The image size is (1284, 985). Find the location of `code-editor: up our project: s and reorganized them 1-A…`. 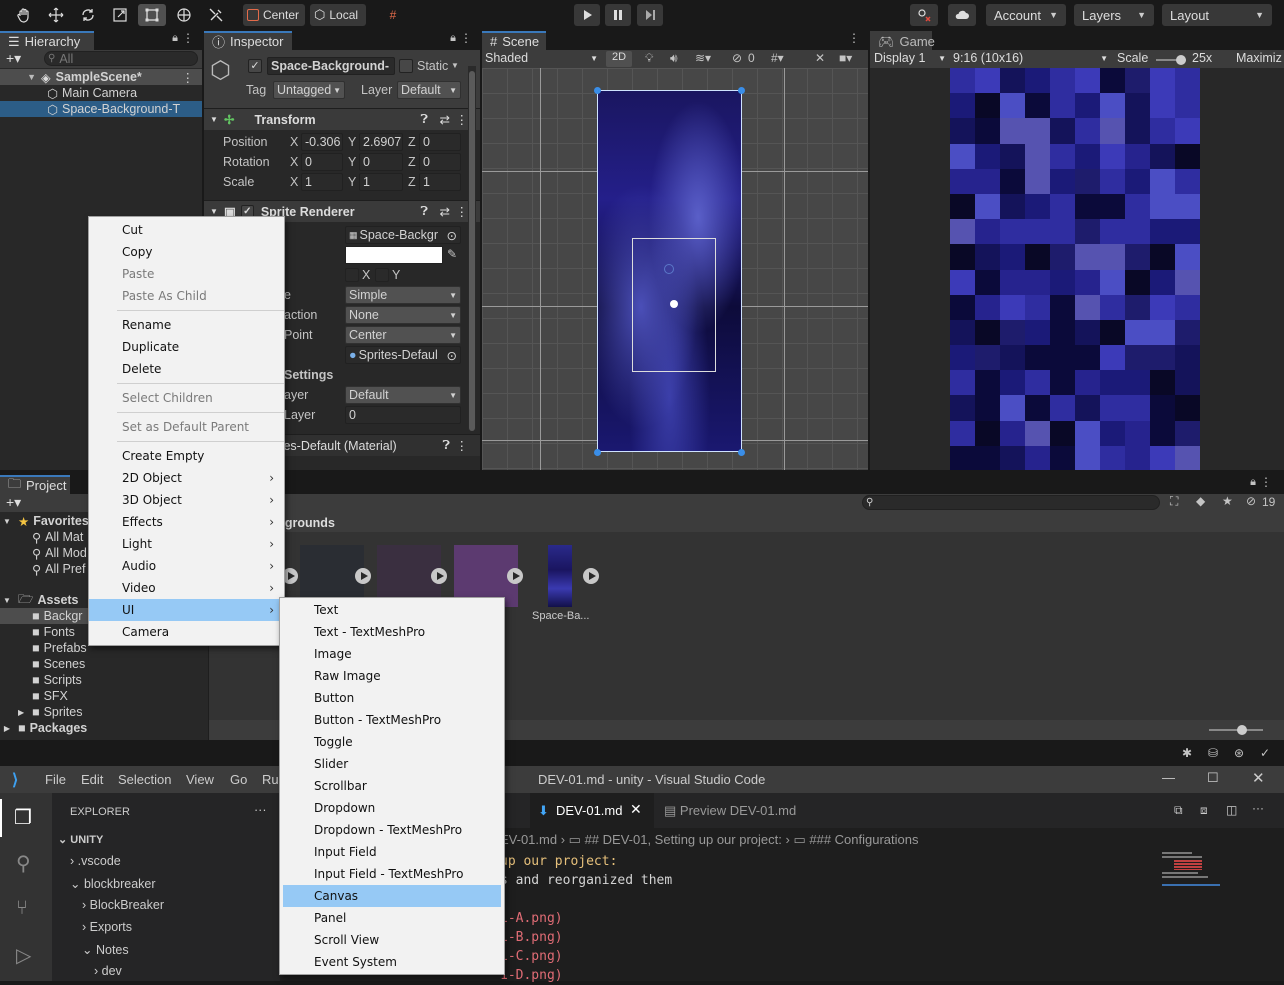

code-editor: up our project: s and reorganized them 1-A… is located at coordinates (586, 918).